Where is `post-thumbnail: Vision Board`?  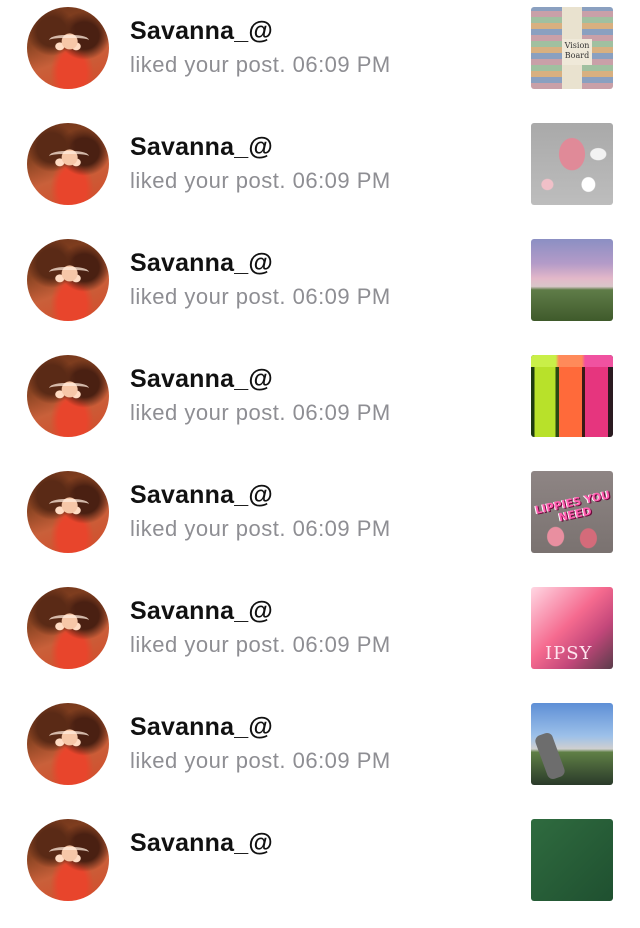
post-thumbnail: Vision Board is located at coordinates (572, 48).